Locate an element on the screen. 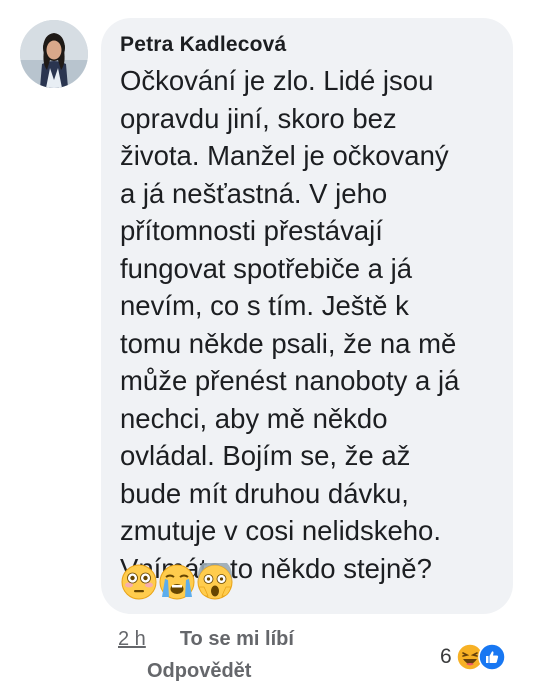  comment-actions: 2 h To se mi líbí is located at coordinates (206, 639).